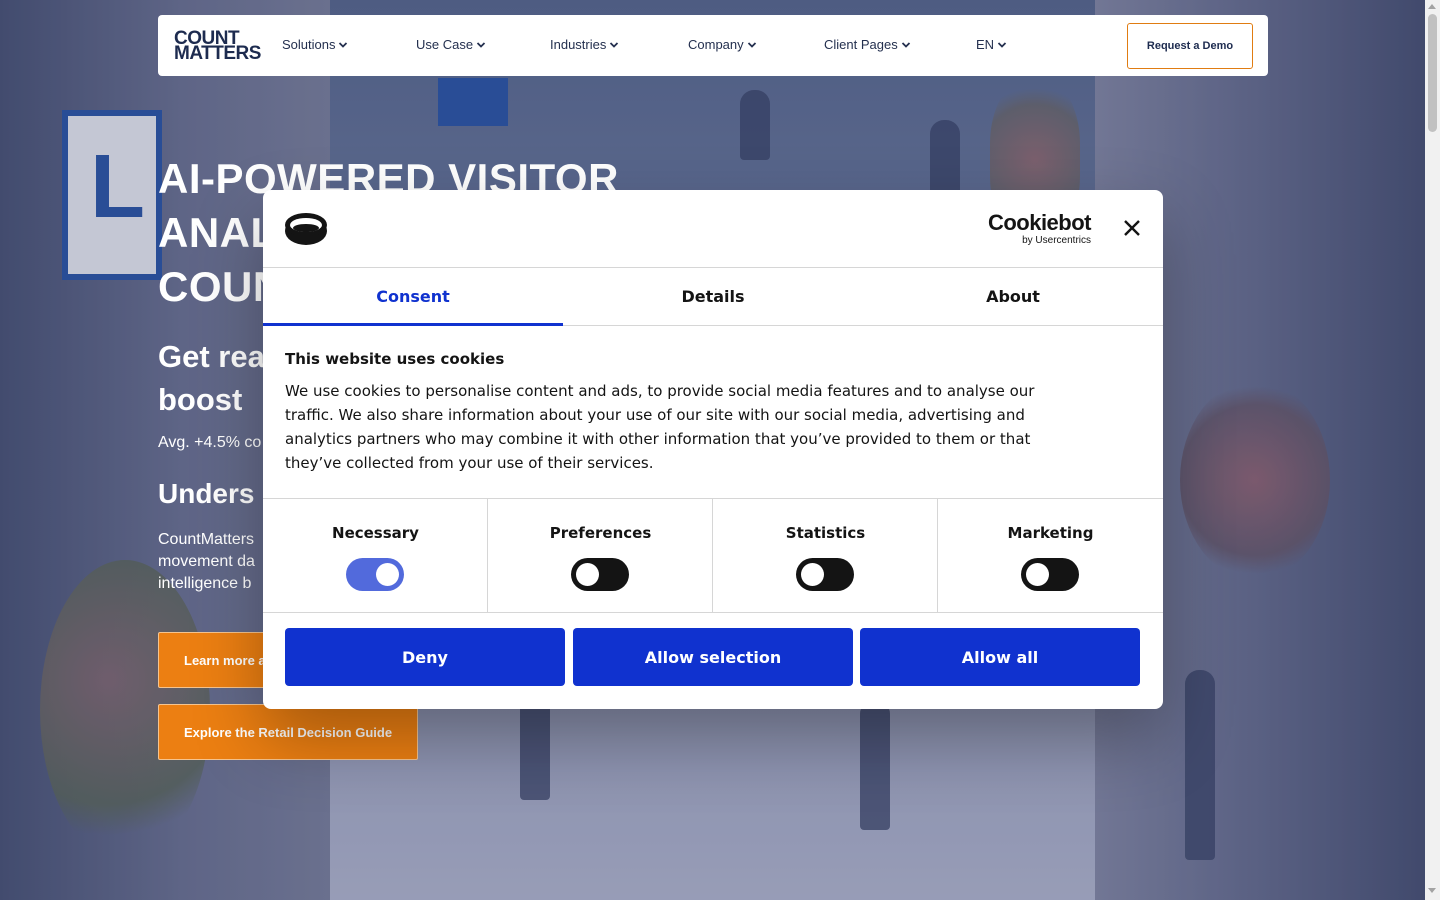 The image size is (1440, 900). Describe the element at coordinates (425, 657) in the screenshot. I see `deny-button: Deny` at that location.